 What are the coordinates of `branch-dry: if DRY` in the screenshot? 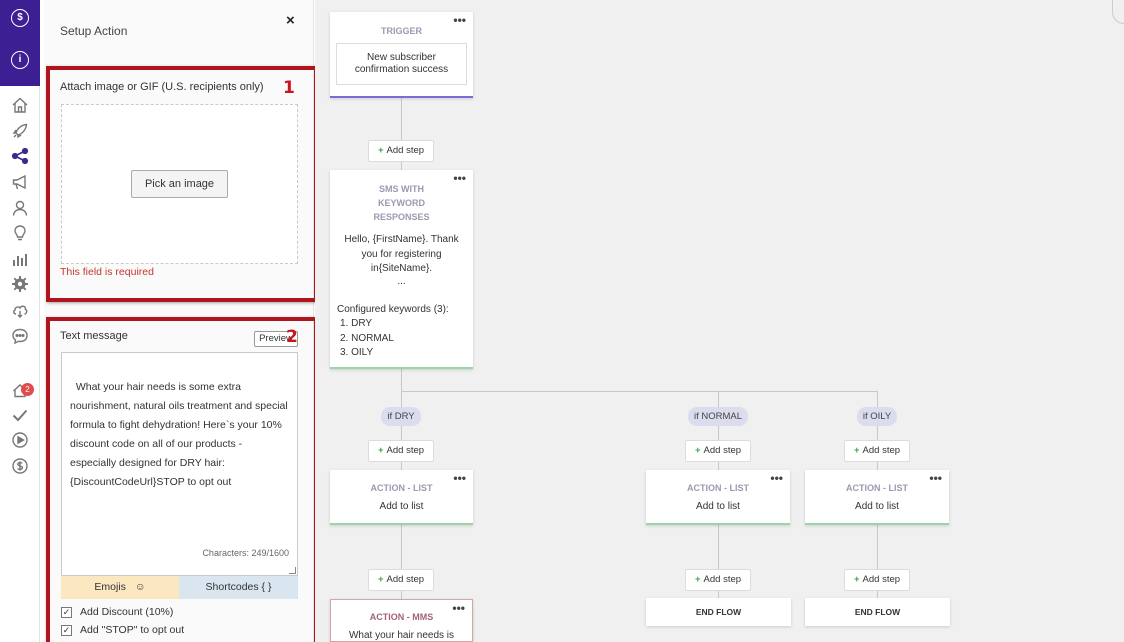 It's located at (401, 416).